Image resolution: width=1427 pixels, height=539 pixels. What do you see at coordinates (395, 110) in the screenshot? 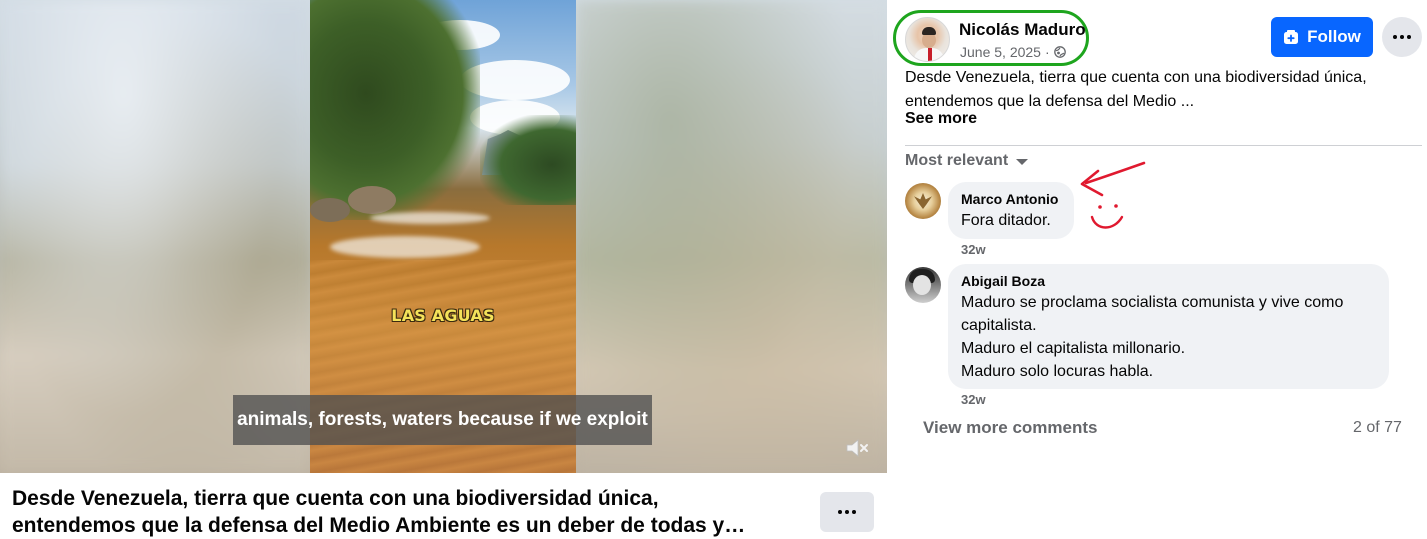
I see `forest-left` at bounding box center [395, 110].